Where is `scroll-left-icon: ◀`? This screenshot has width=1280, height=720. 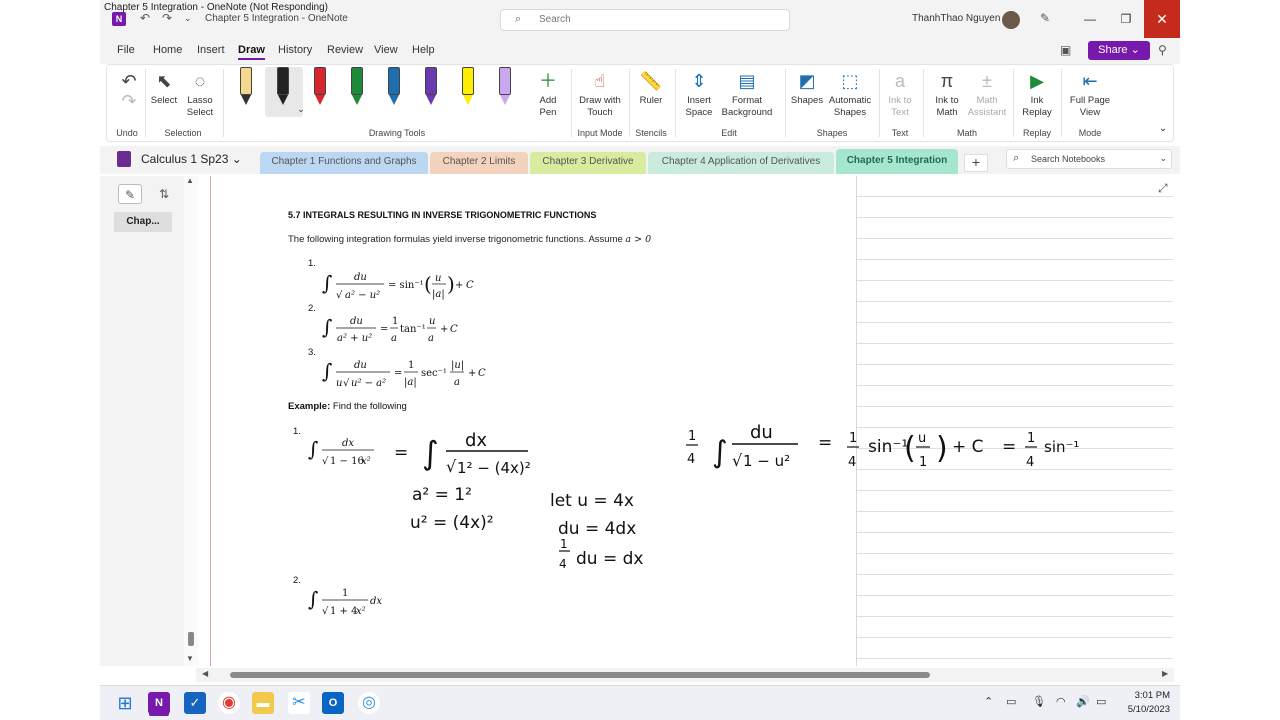 scroll-left-icon: ◀ is located at coordinates (205, 673).